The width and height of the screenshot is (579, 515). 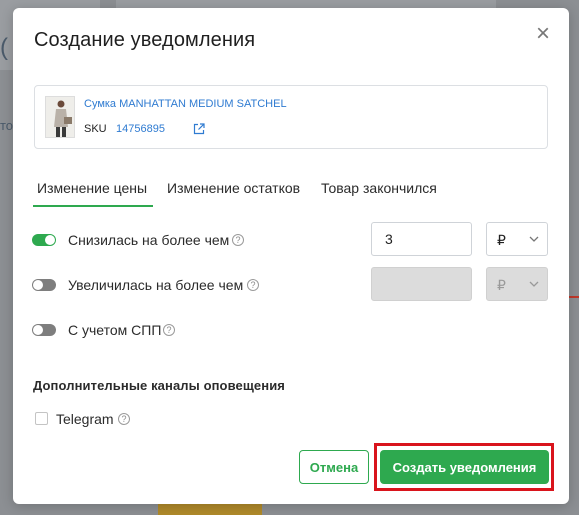 I want to click on active-tab-indicator, so click(x=93, y=206).